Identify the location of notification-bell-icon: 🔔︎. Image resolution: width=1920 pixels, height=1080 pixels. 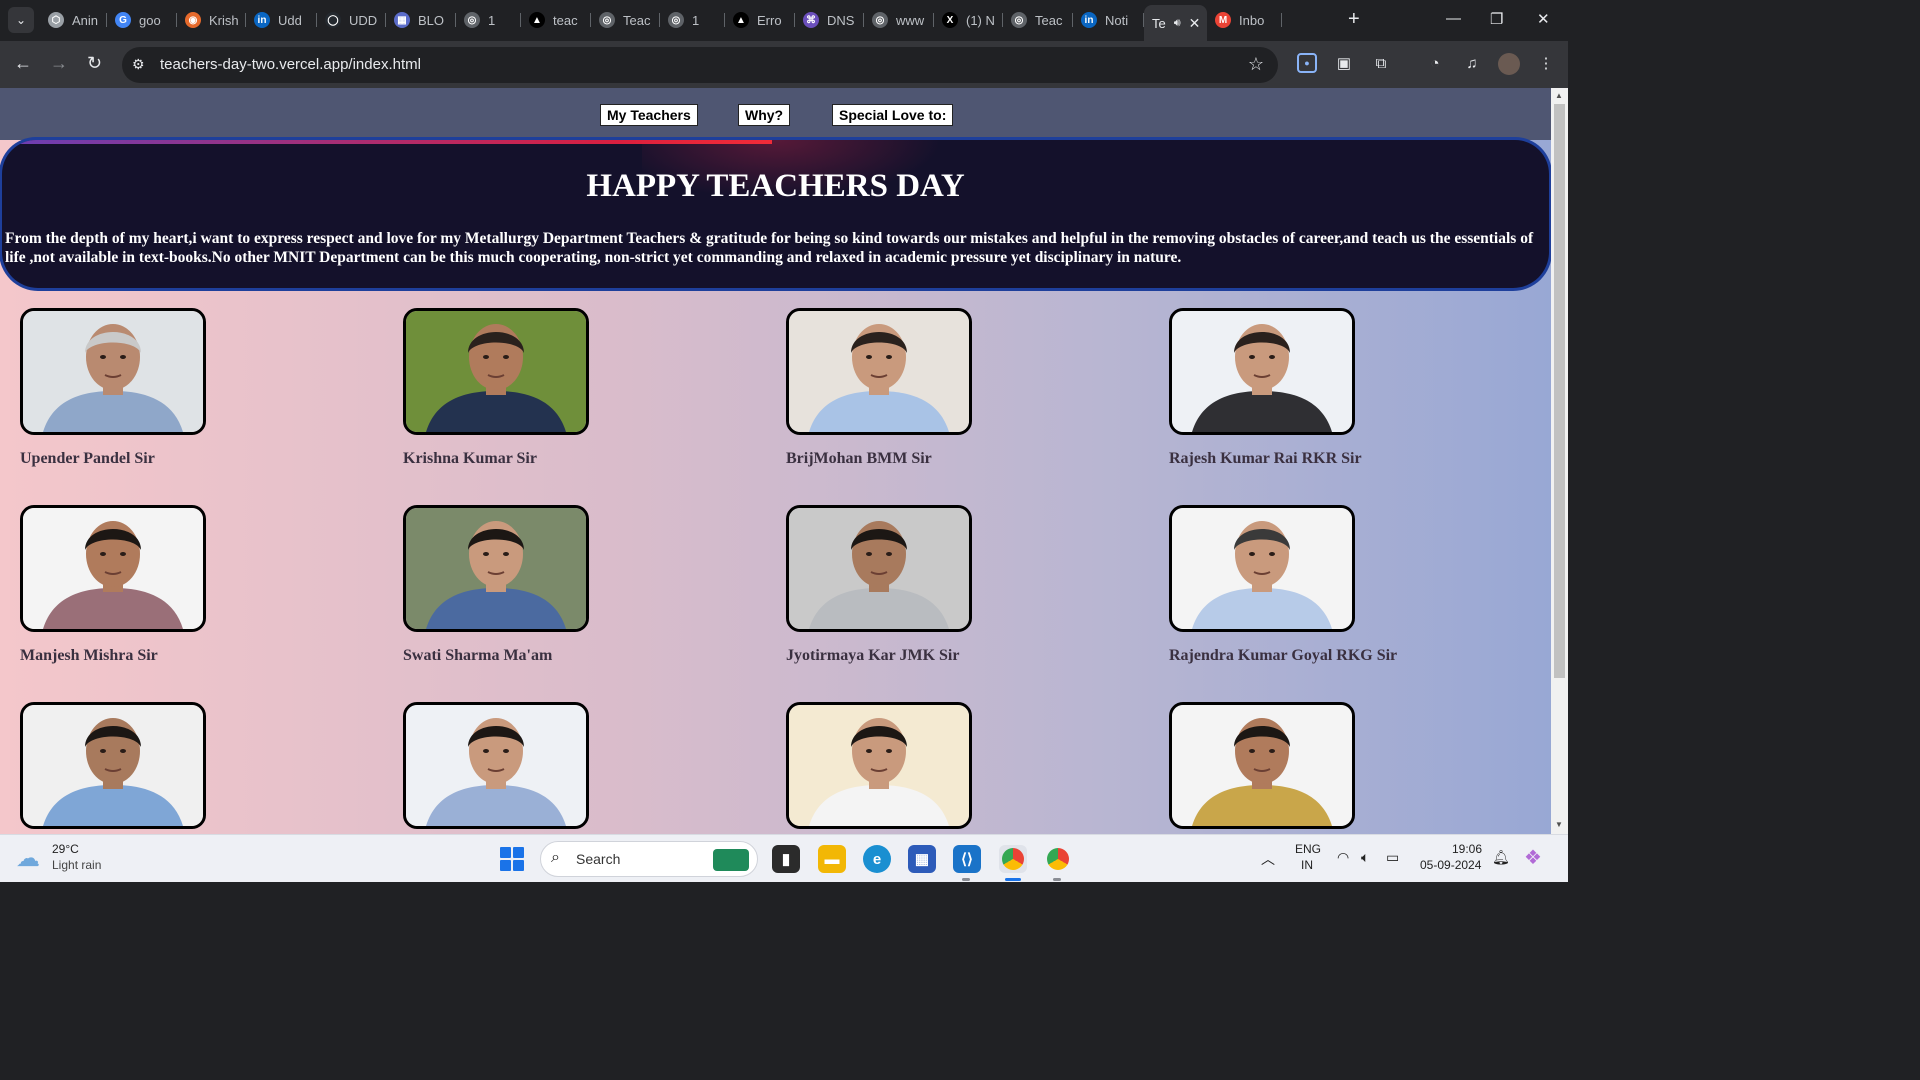
(1501, 857).